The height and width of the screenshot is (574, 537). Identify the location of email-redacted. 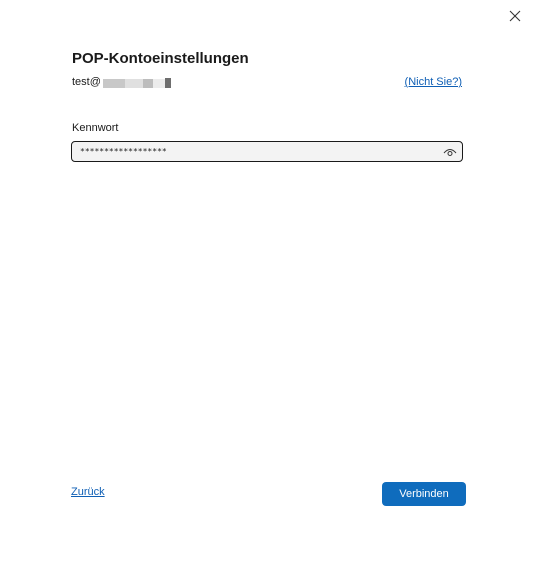
(136, 83).